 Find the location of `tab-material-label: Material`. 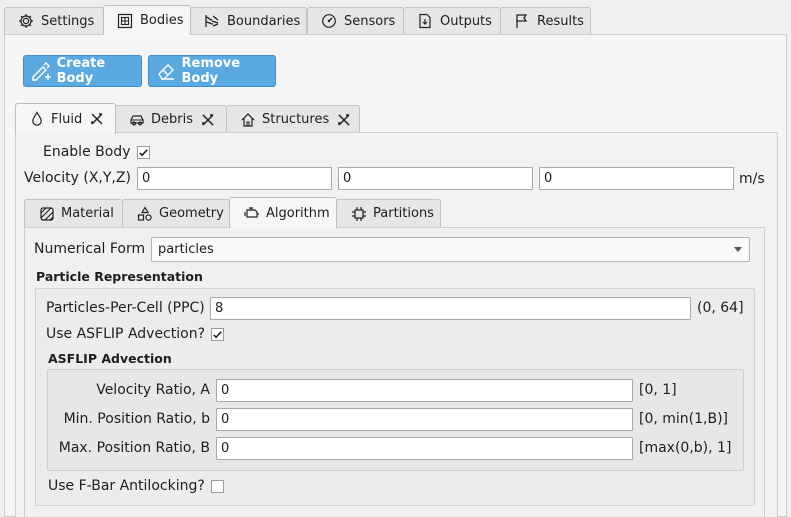

tab-material-label: Material is located at coordinates (87, 213).